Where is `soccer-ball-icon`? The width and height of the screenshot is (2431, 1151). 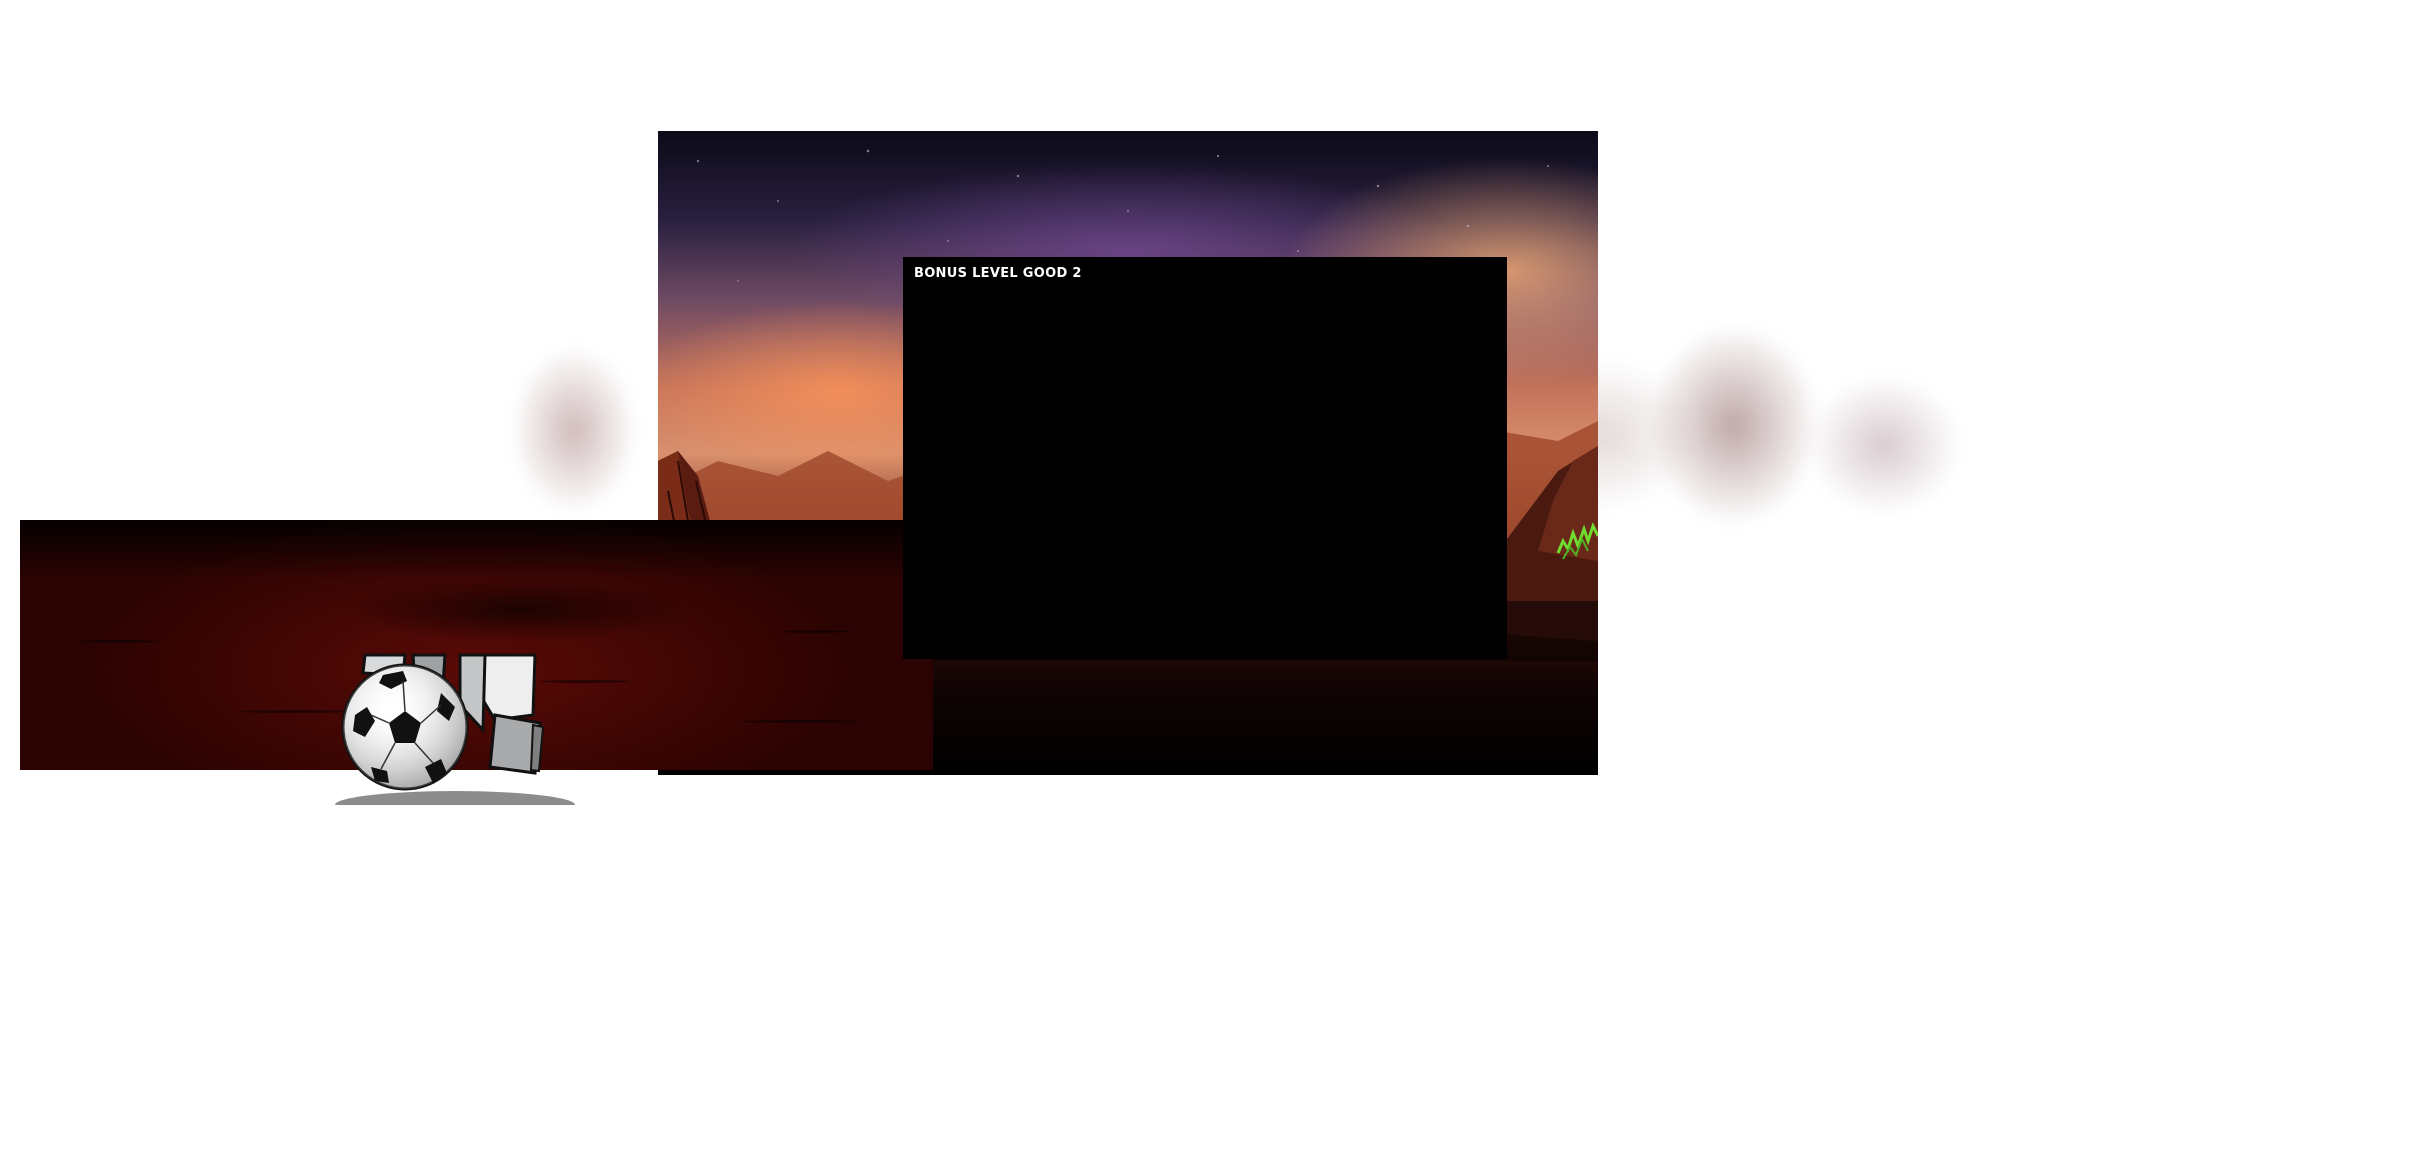 soccer-ball-icon is located at coordinates (405, 727).